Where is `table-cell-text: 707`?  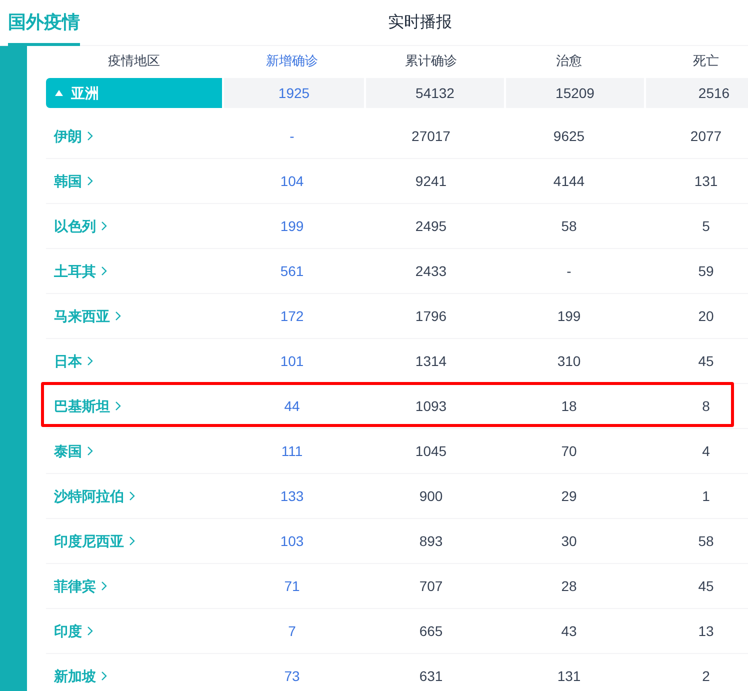 table-cell-text: 707 is located at coordinates (431, 586).